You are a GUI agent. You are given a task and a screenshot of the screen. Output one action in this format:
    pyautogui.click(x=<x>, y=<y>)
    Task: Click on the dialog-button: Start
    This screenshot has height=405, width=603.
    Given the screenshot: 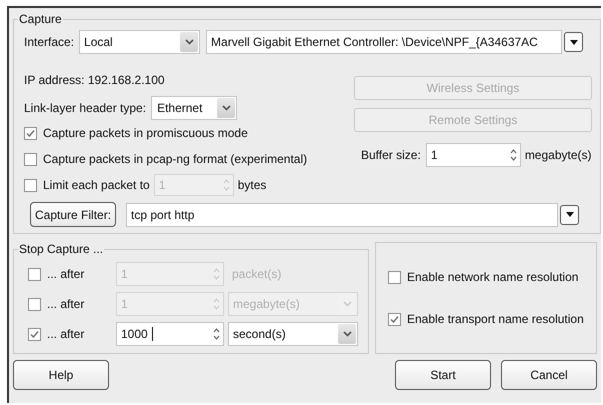 What is the action you would take?
    pyautogui.click(x=443, y=375)
    